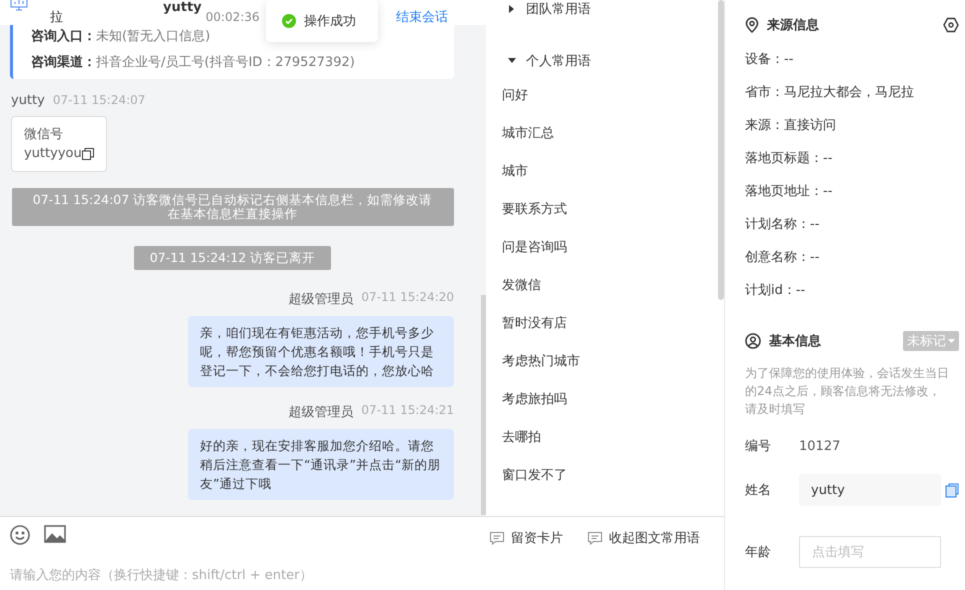  I want to click on smiley-icon, so click(20, 535).